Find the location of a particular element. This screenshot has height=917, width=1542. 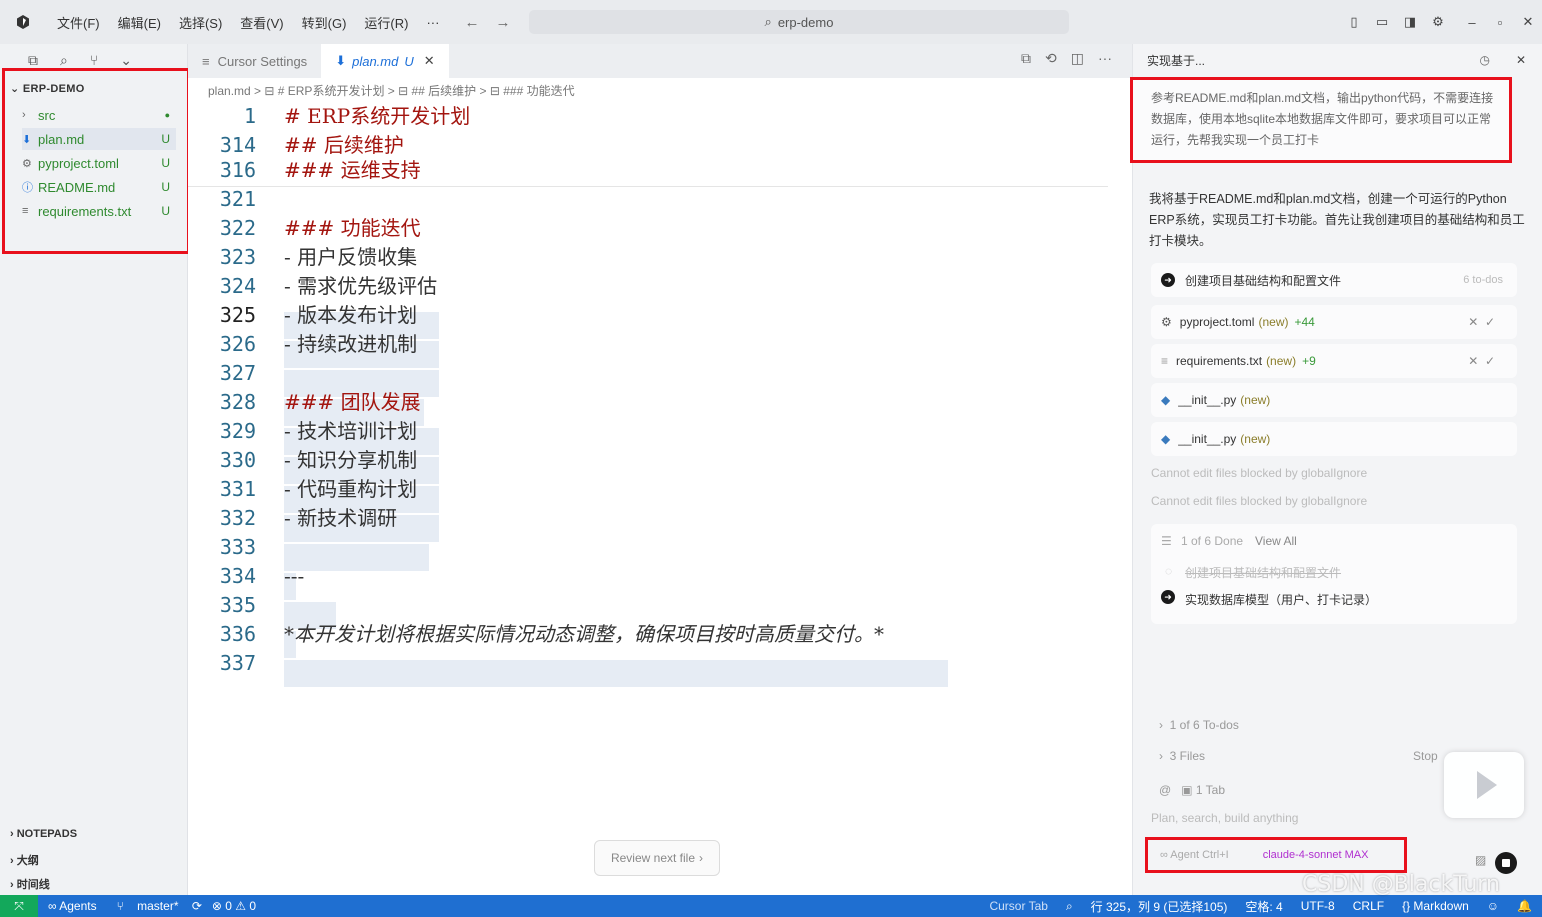

line-number: 325 is located at coordinates (237, 315).